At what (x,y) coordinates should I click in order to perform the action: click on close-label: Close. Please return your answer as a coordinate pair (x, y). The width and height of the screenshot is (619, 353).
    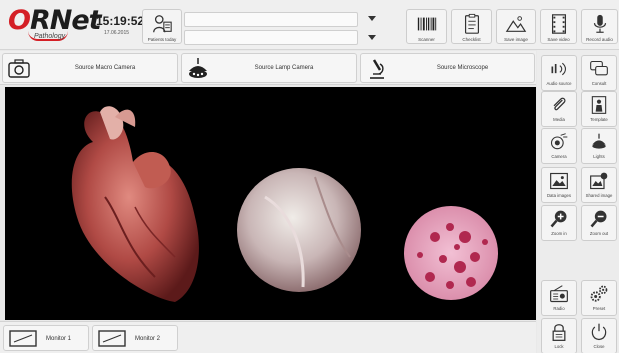
    Looking at the image, I should click on (599, 346).